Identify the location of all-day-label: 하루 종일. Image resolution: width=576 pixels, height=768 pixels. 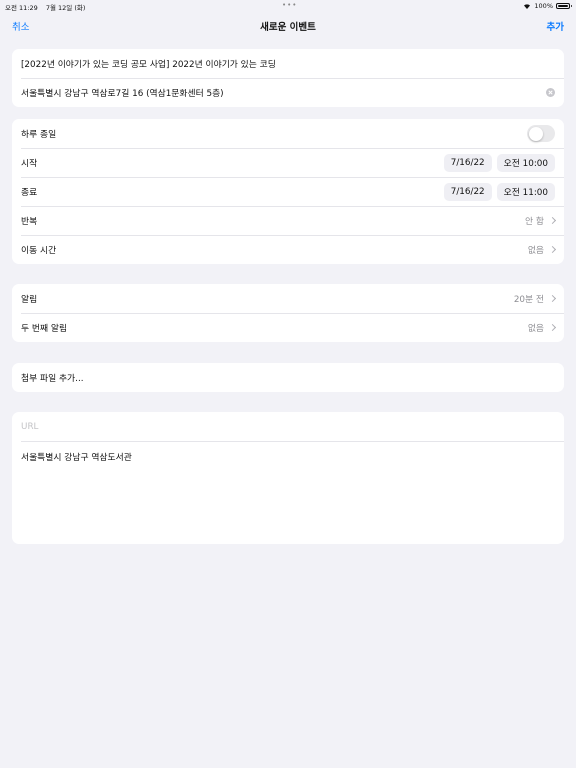
(39, 135).